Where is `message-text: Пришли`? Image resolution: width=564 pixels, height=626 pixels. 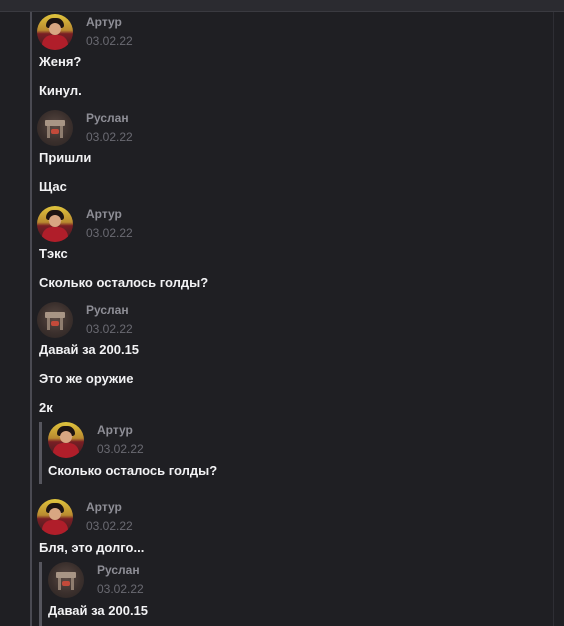 message-text: Пришли is located at coordinates (65, 157).